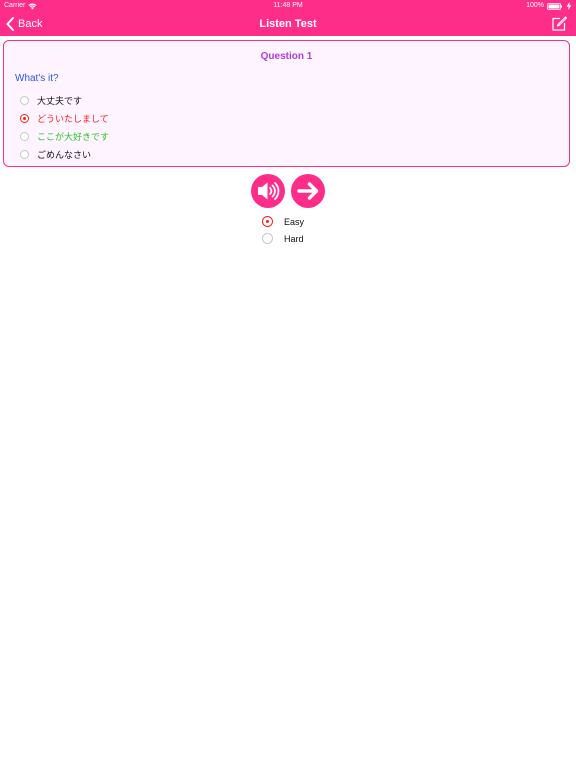 This screenshot has width=576, height=768. What do you see at coordinates (286, 56) in the screenshot?
I see `question-title: Question 1` at bounding box center [286, 56].